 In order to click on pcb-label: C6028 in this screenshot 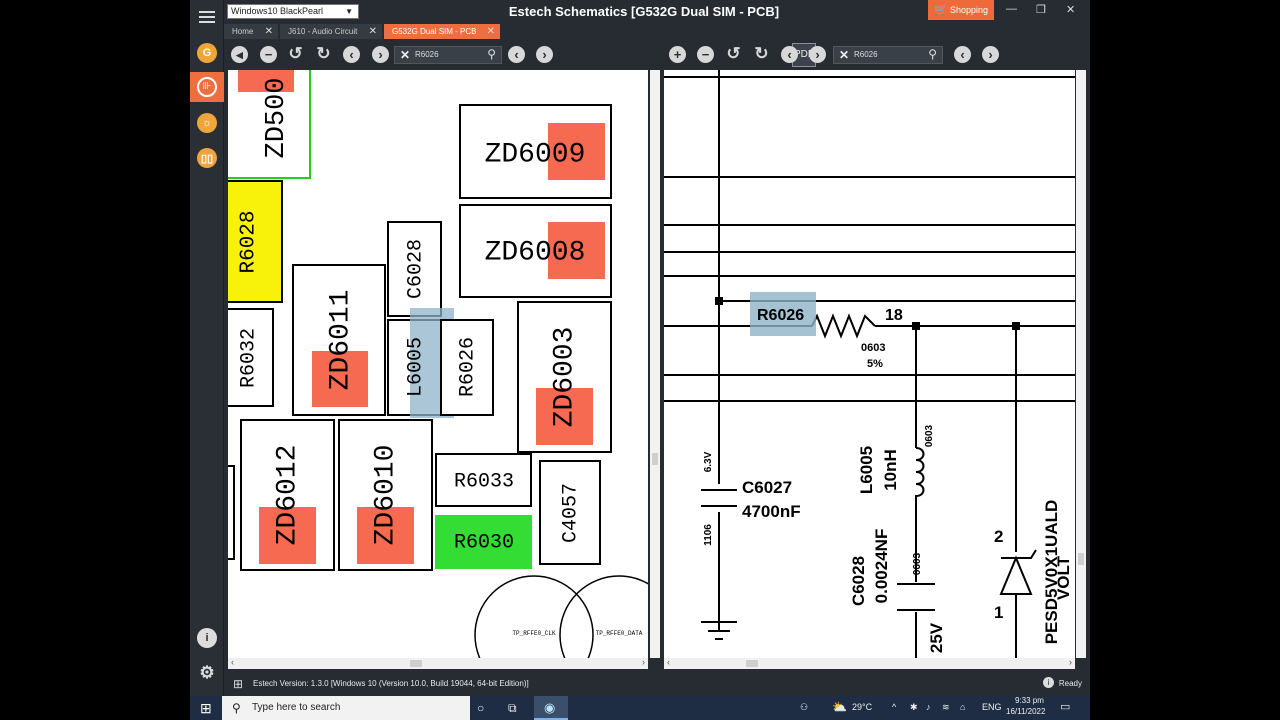, I will do `click(415, 269)`.